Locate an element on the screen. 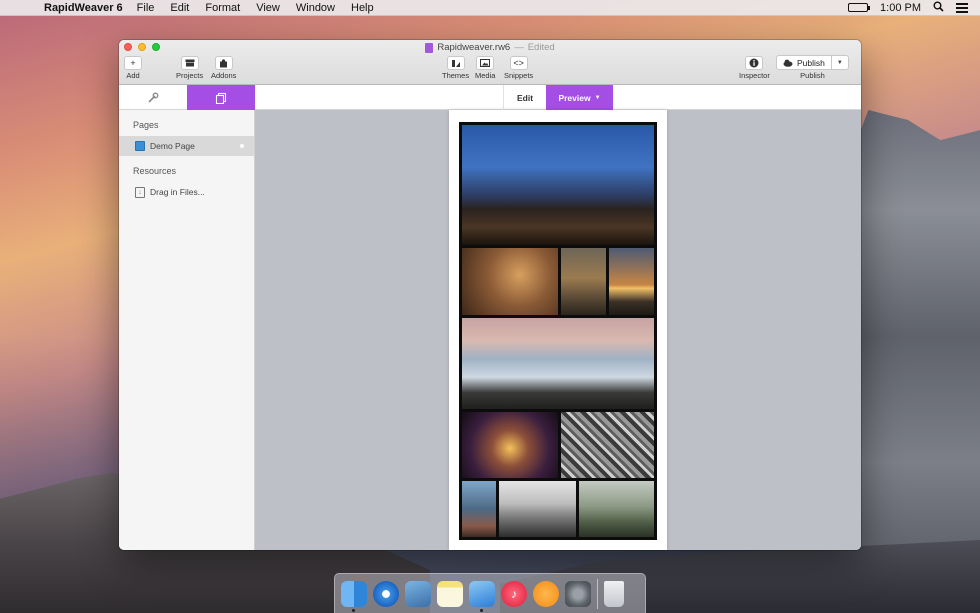  menu-format: Format is located at coordinates (222, 8).